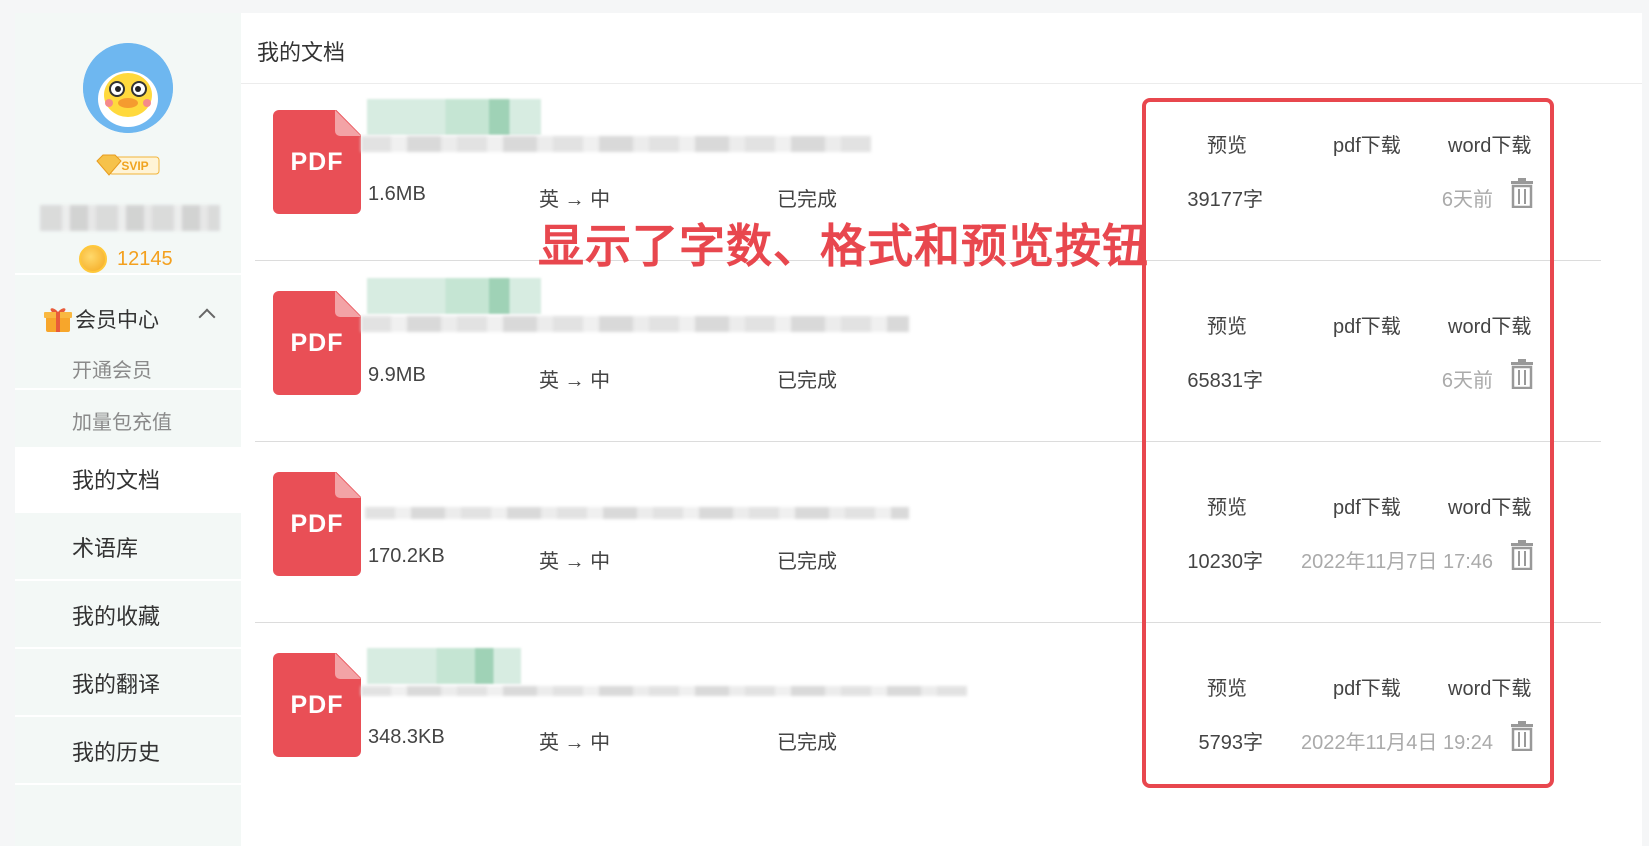  Describe the element at coordinates (128, 547) in the screenshot. I see `sidebar-item-glossary: 术语库` at that location.